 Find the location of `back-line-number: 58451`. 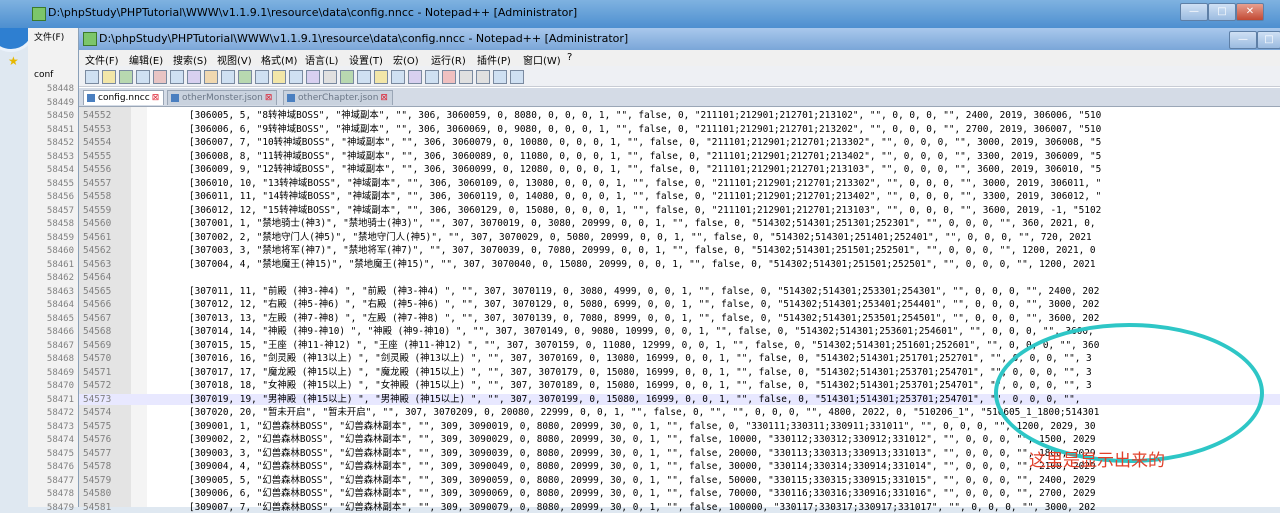

back-line-number: 58451 is located at coordinates (60, 129).